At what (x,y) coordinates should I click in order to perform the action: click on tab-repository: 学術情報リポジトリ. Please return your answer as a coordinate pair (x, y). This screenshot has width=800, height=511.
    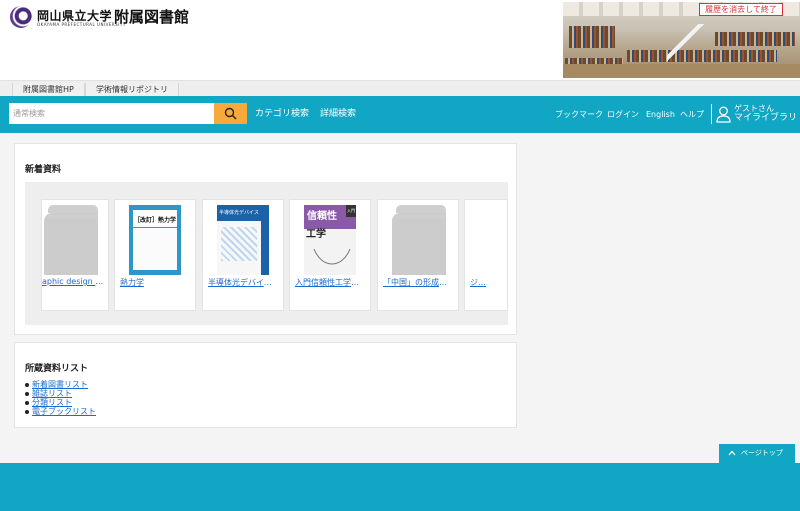
    Looking at the image, I should click on (132, 89).